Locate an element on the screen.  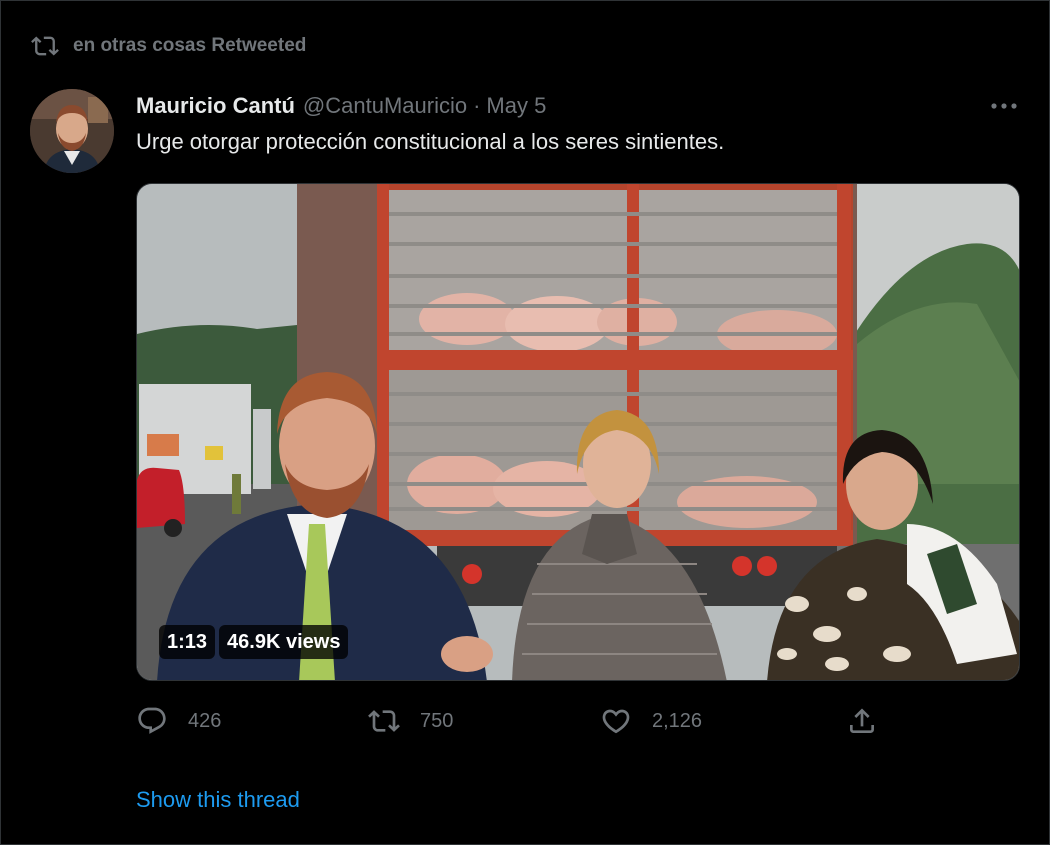
tweet-header: Mauricio Cantú @CantuMauricio · May 5 is located at coordinates (341, 106).